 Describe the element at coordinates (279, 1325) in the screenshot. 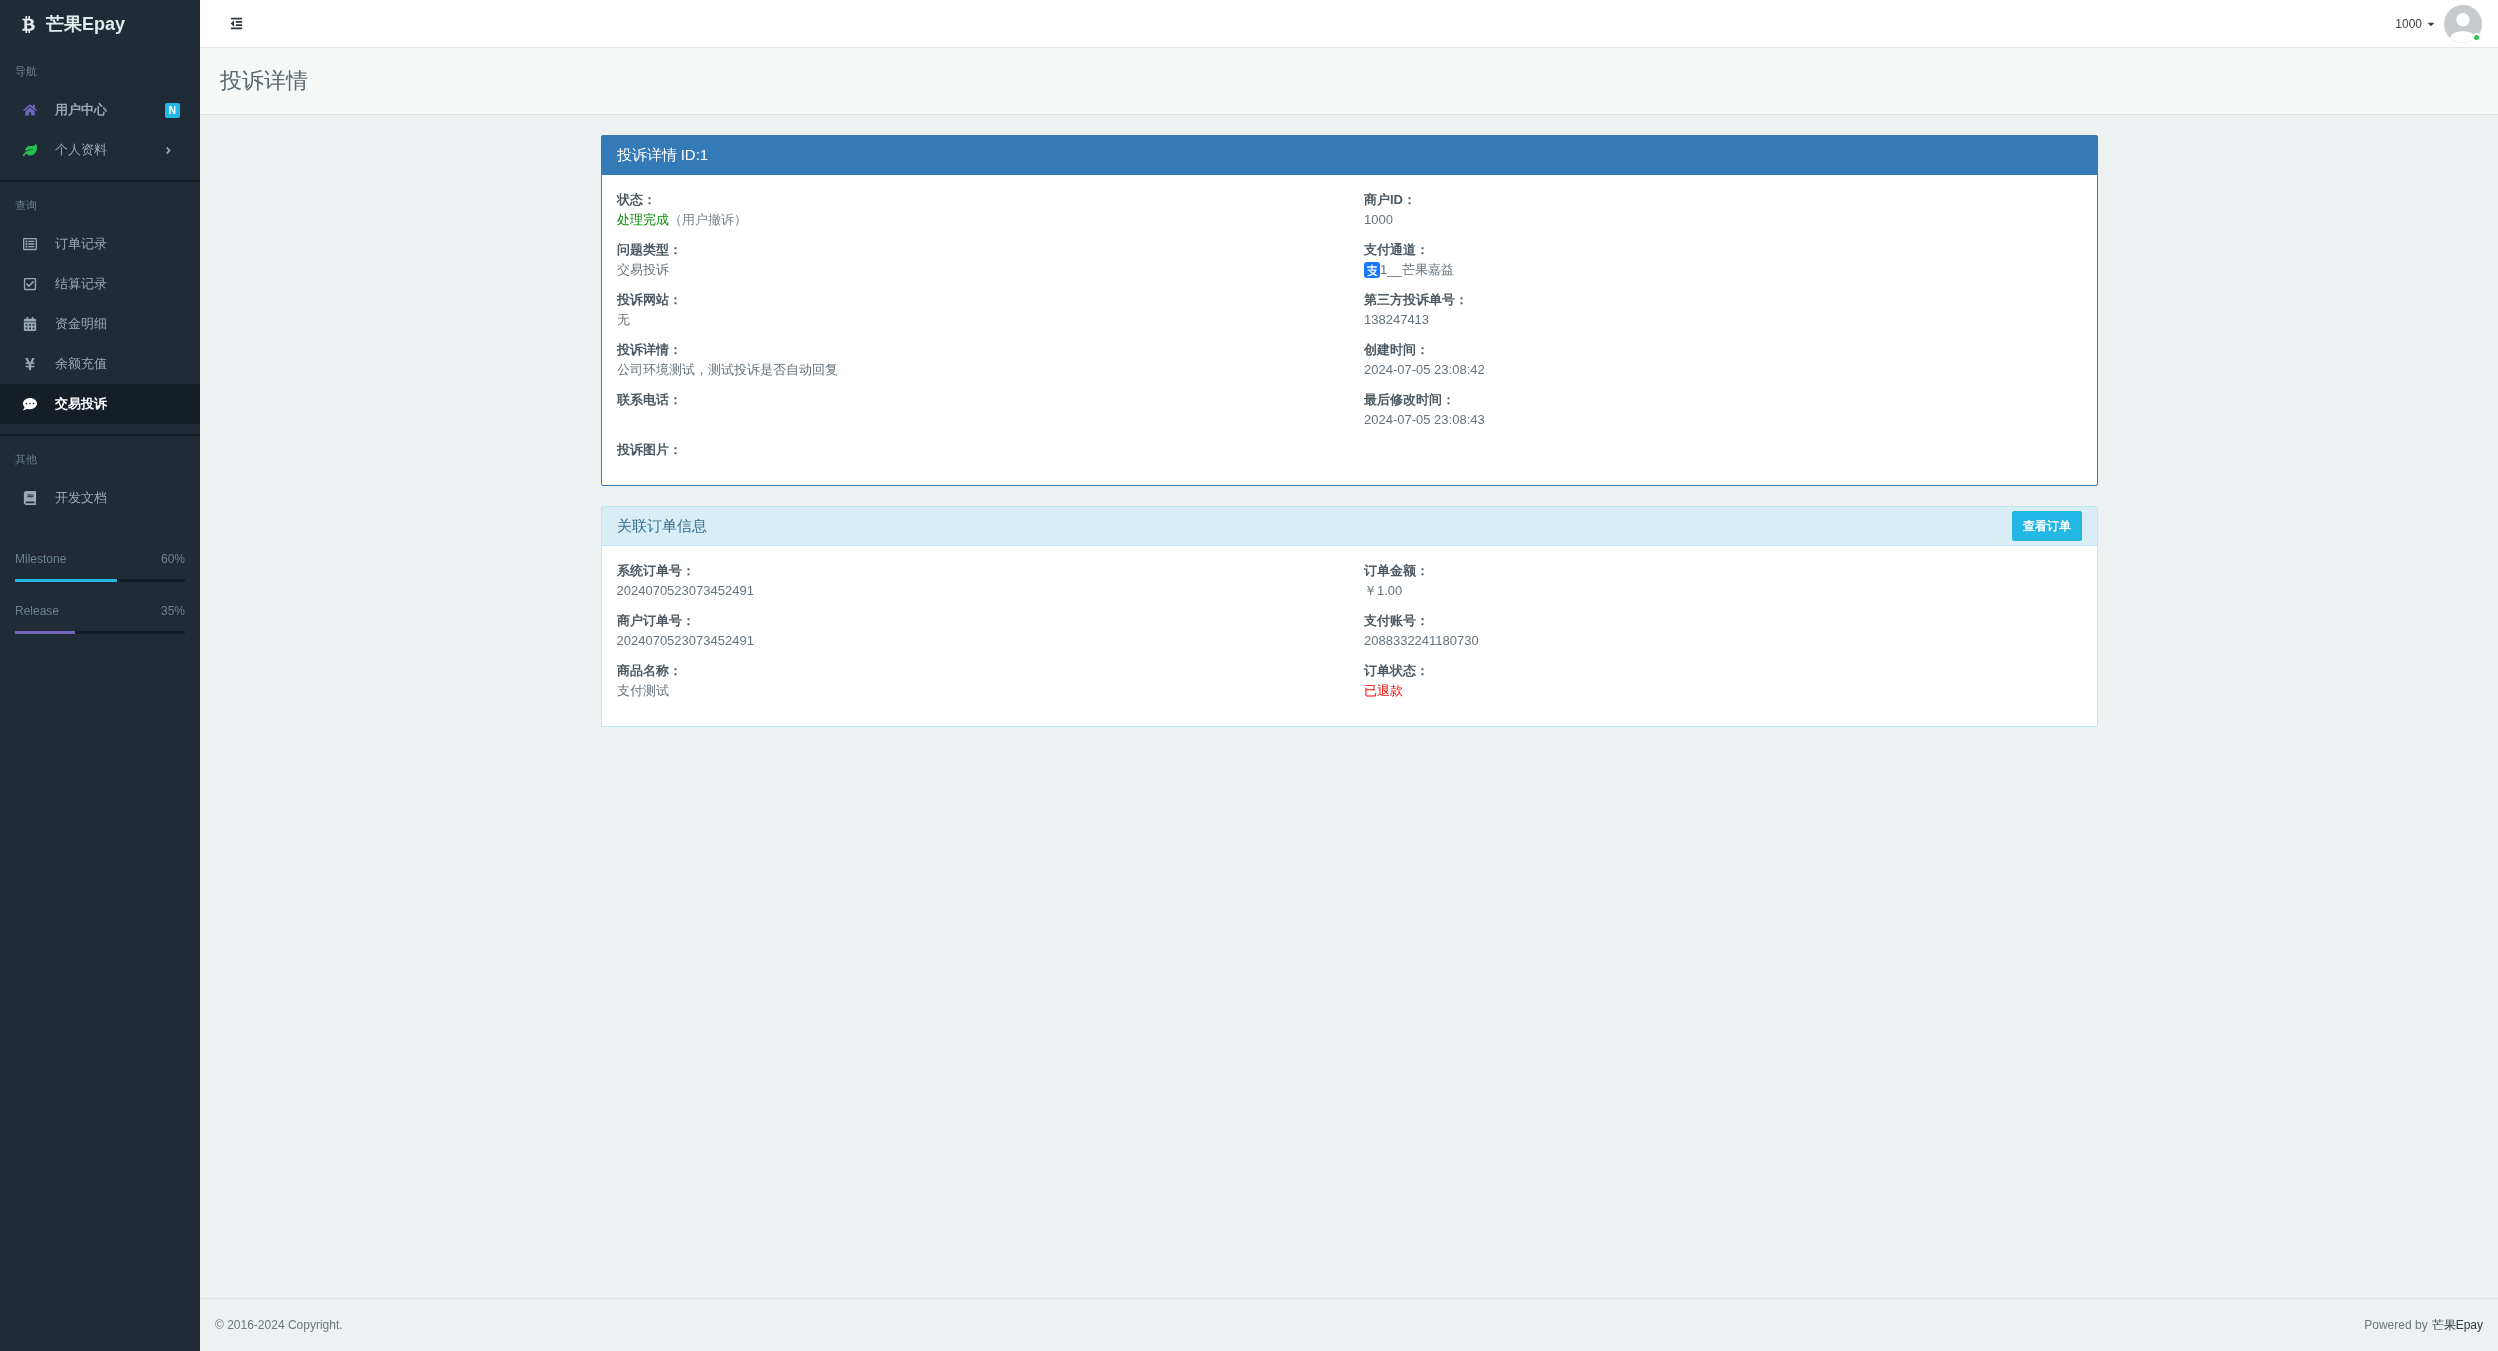

I see `copyright-text: © 2016-2024 Copyright.` at that location.